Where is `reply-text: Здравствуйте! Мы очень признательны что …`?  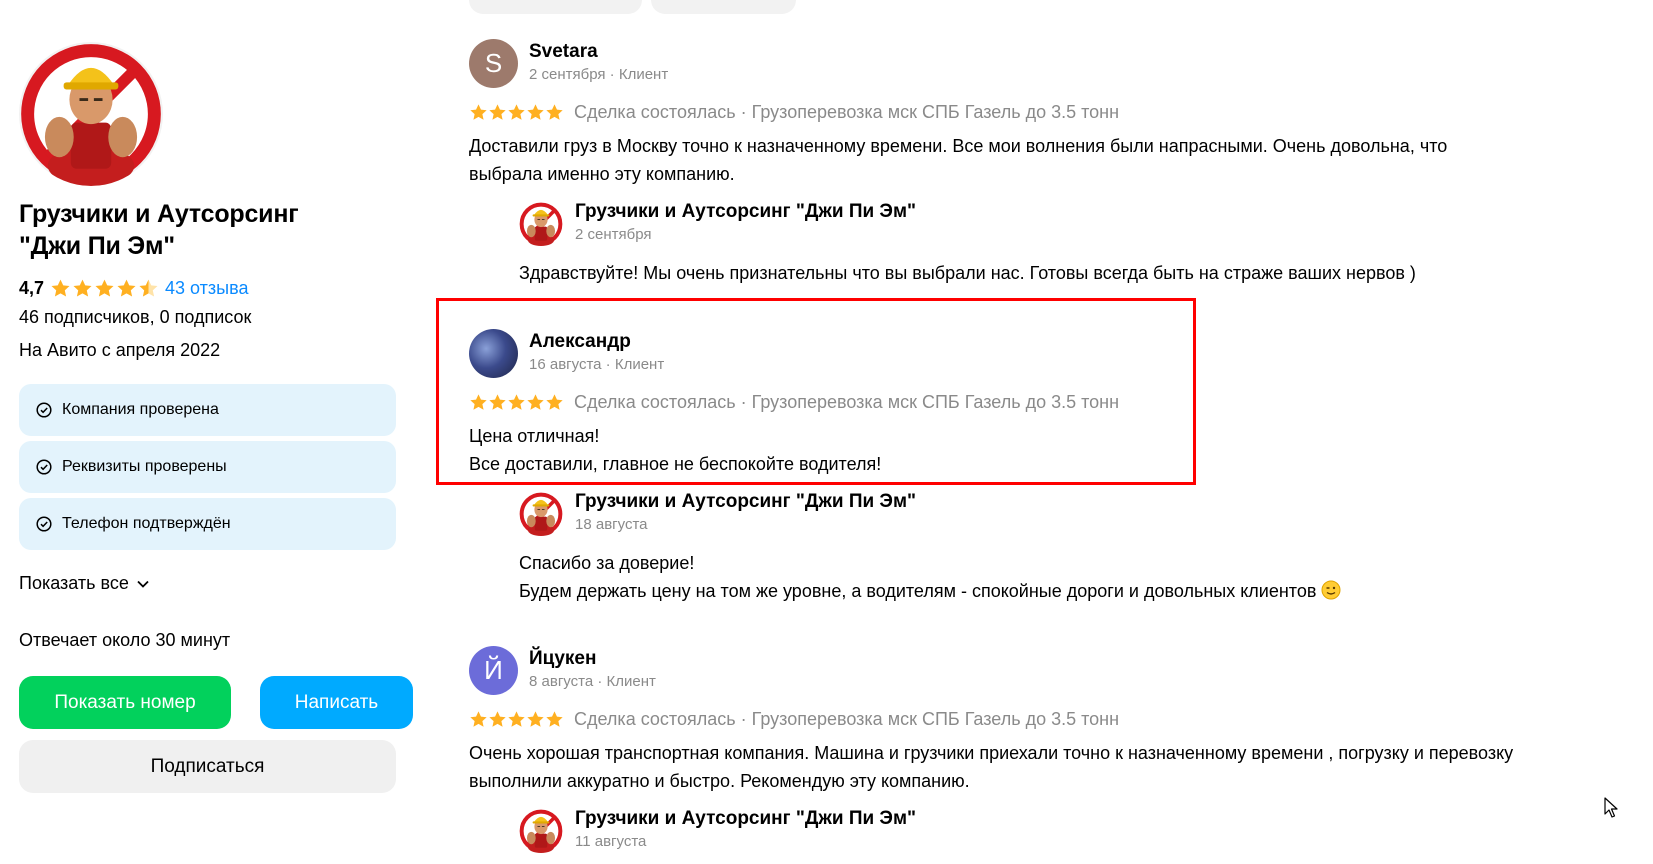
reply-text: Здравствуйте! Мы очень признательны что … is located at coordinates (1059, 273).